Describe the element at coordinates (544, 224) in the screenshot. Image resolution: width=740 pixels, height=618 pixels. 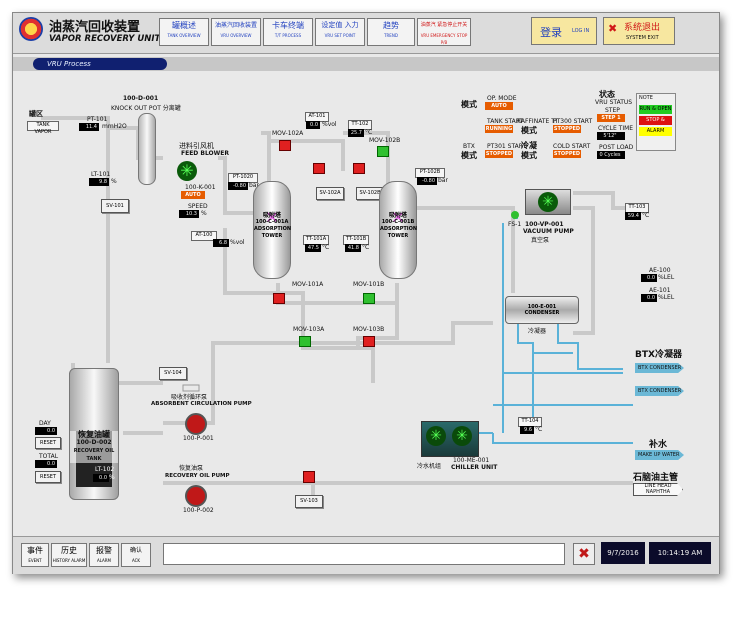
I see `vacuum-pump-tag: 100-VP-001` at that location.